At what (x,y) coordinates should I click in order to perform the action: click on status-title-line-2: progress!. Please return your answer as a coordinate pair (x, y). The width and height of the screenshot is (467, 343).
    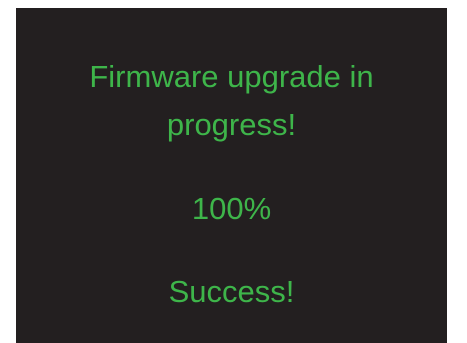
    Looking at the image, I should click on (231, 124).